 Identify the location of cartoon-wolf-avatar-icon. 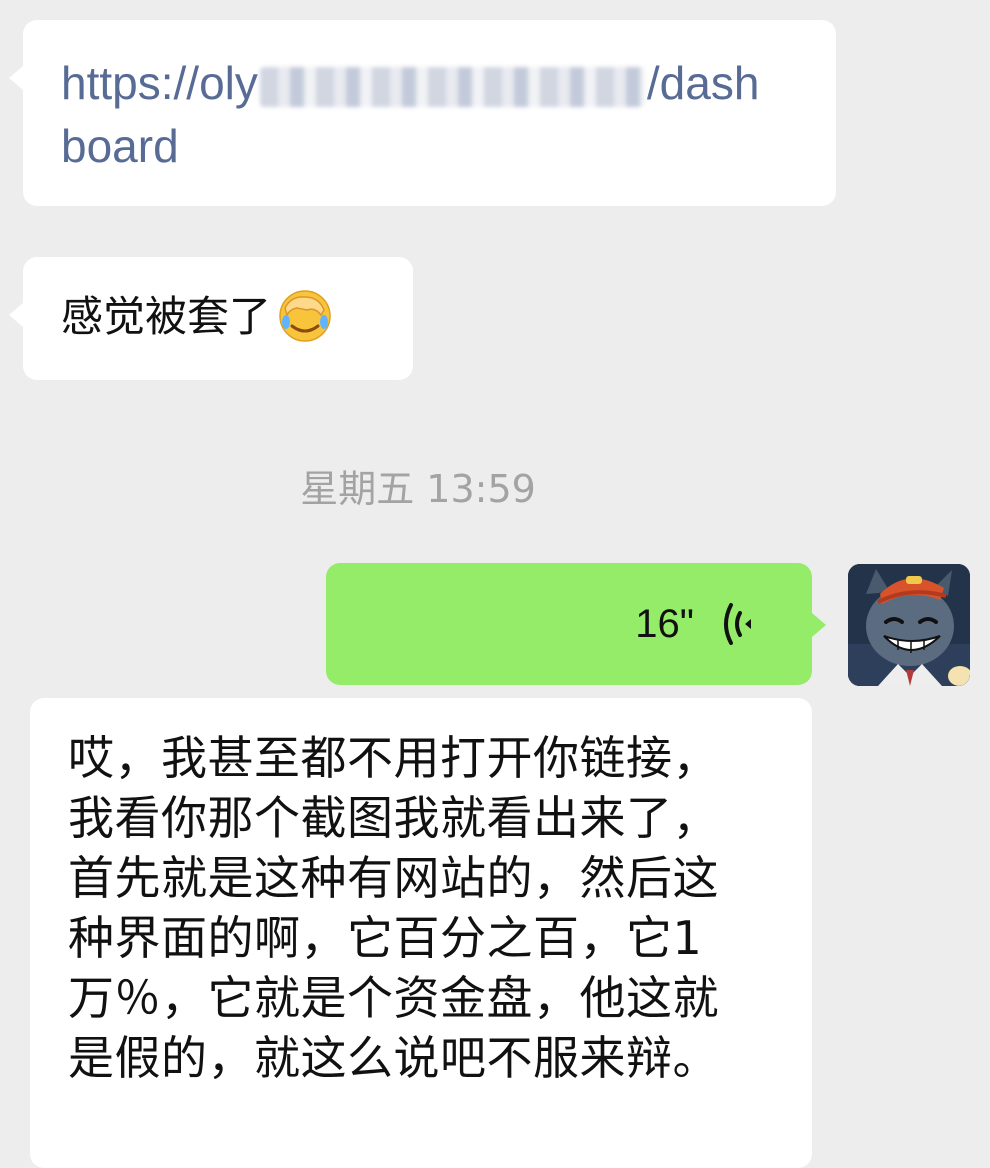
(909, 625).